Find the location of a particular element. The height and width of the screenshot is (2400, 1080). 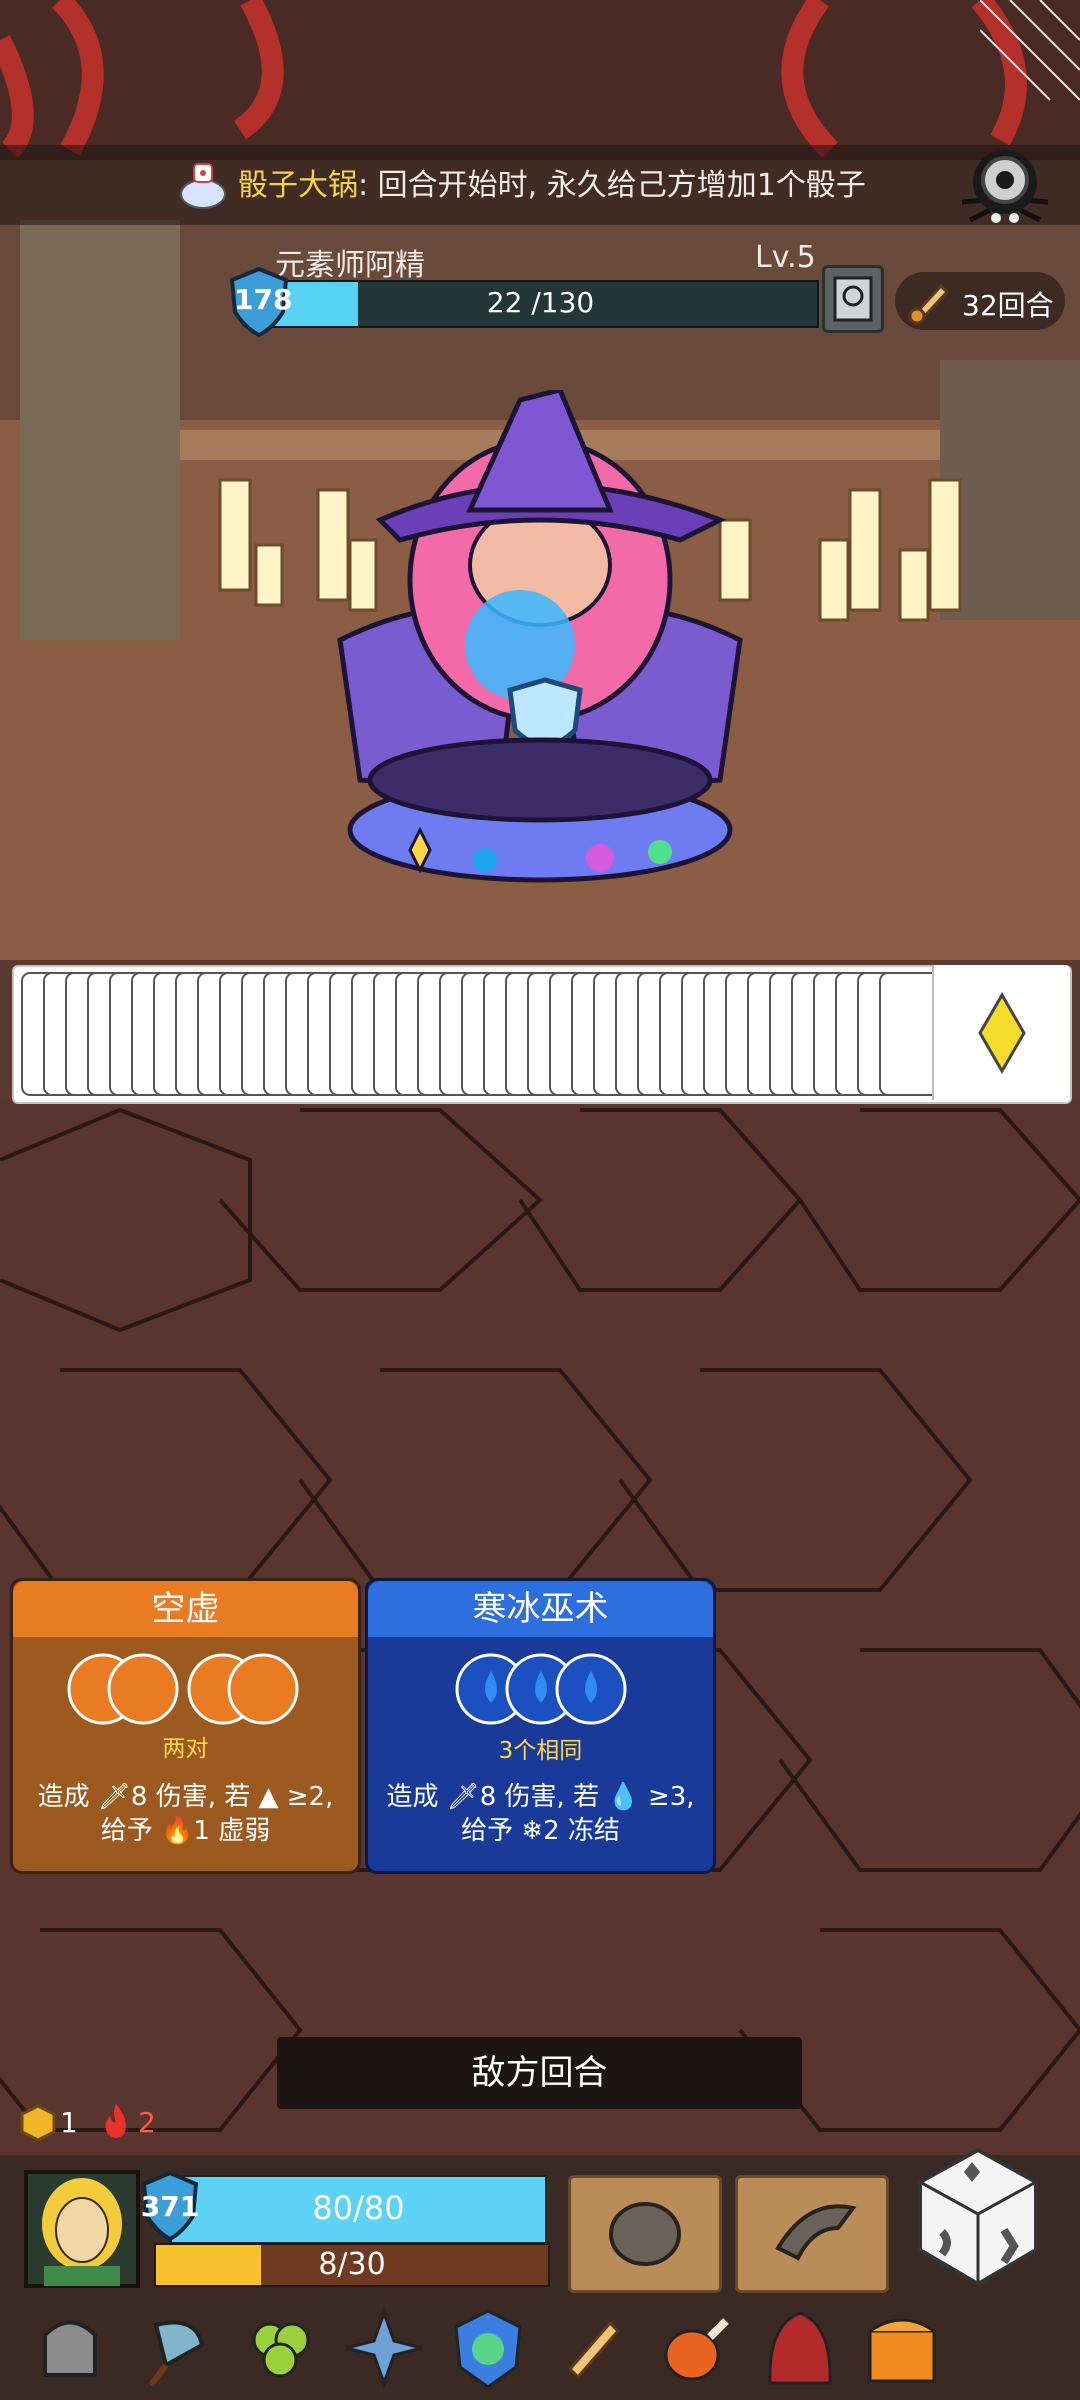

diamond-die-icon is located at coordinates (1002, 1033).